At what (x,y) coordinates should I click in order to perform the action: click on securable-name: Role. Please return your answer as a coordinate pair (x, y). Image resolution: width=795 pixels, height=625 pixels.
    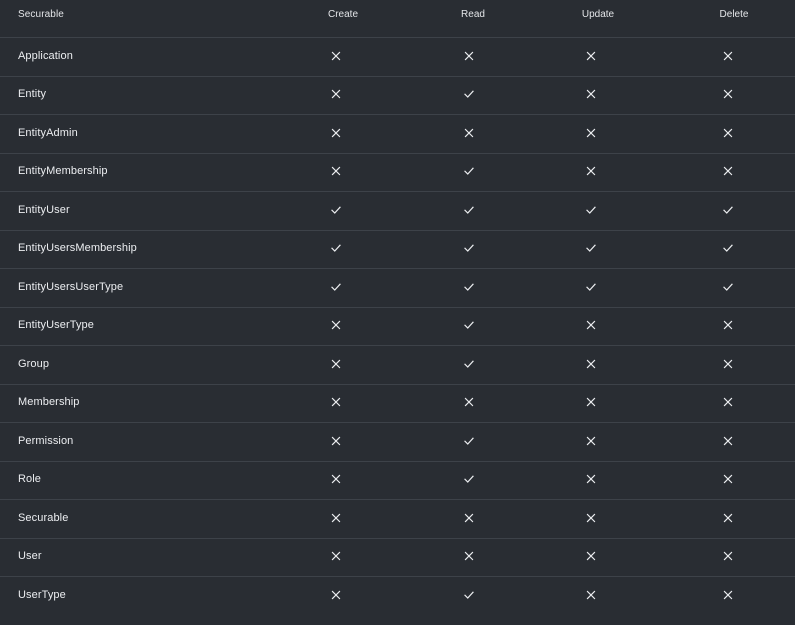
    Looking at the image, I should click on (30, 479).